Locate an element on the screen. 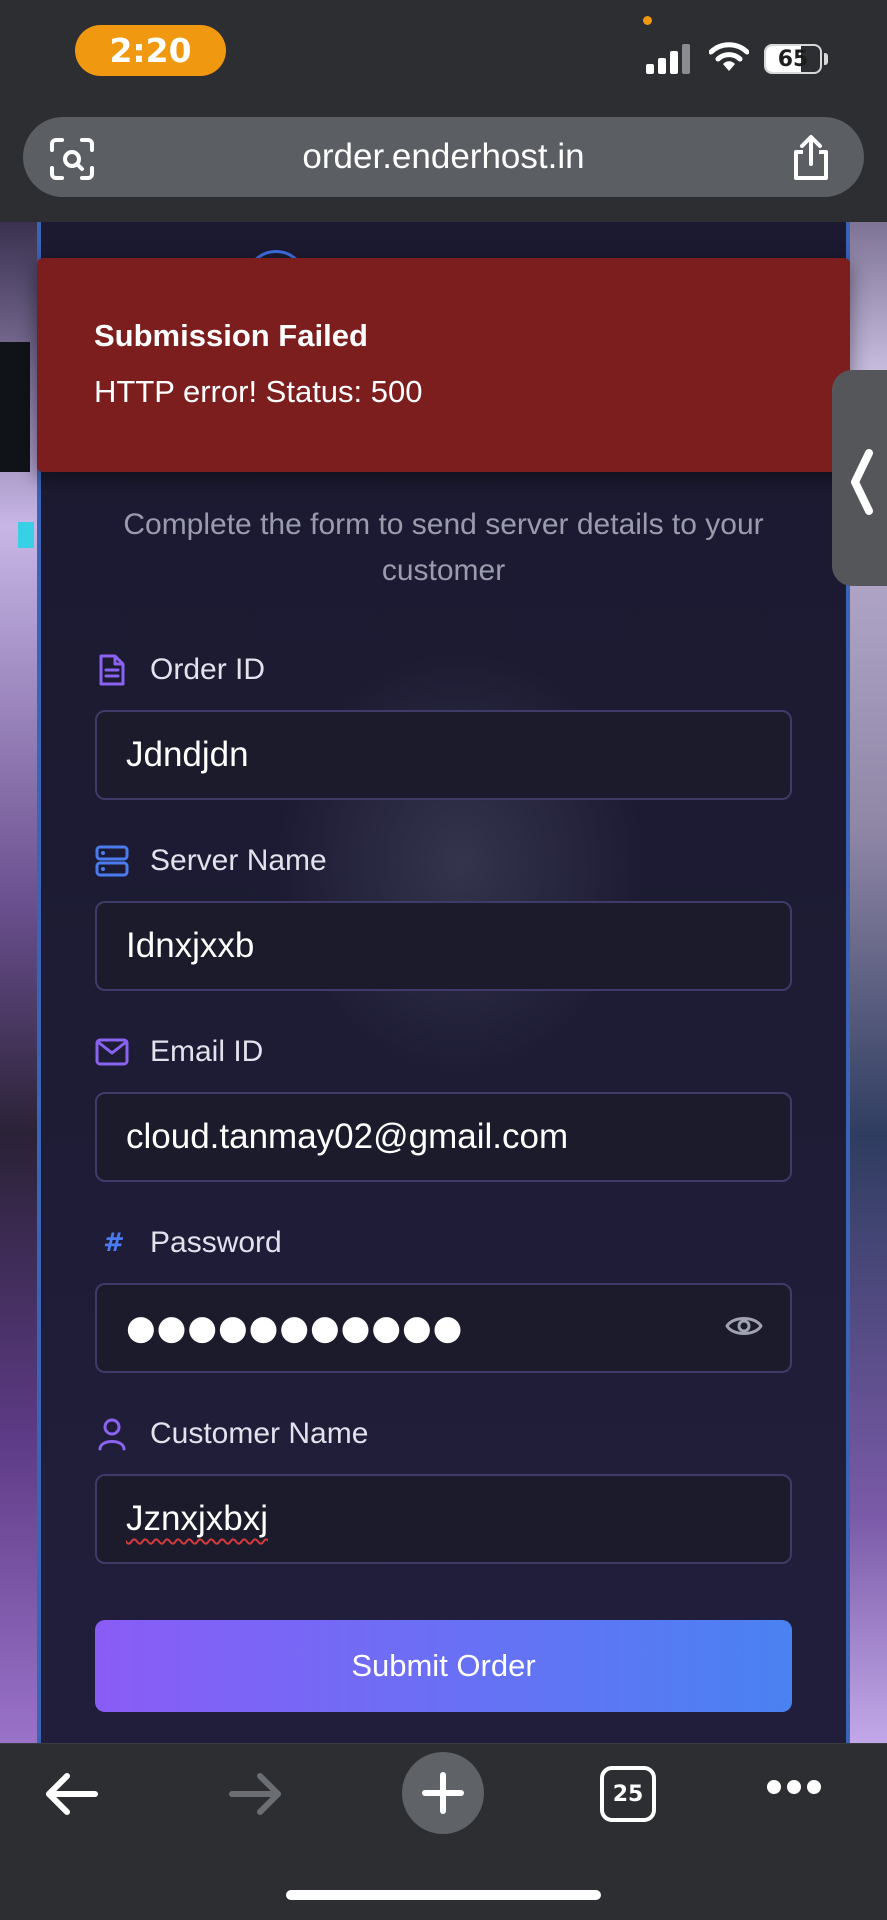  status-time: 2:20 is located at coordinates (150, 50).